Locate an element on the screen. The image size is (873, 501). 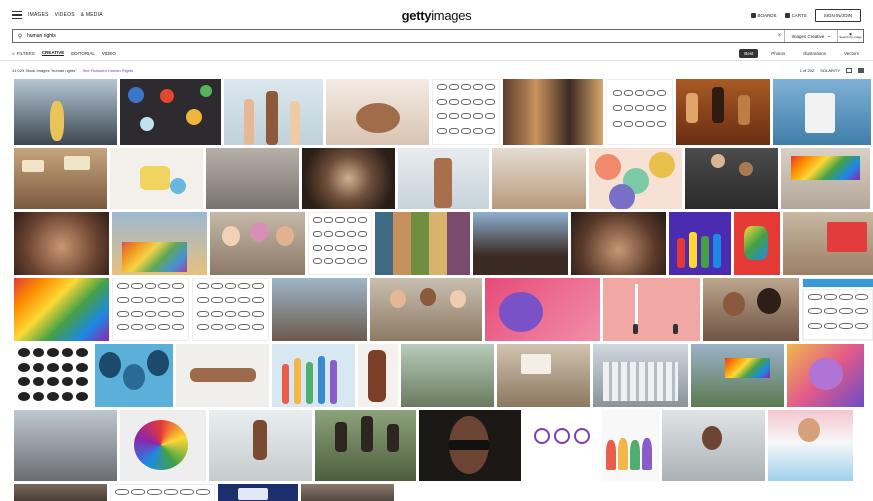
related-link: See Featured Human Rights is located at coordinates (107, 70).